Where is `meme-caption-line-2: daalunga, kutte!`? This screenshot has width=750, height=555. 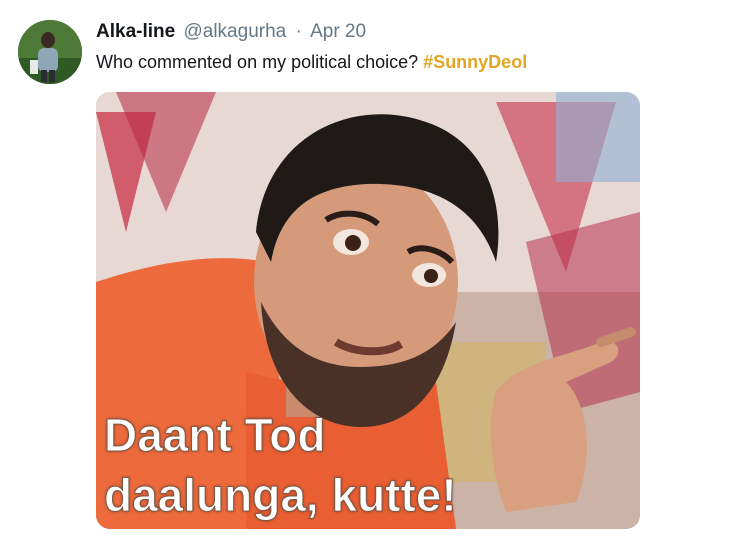
meme-caption-line-2: daalunga, kutte! is located at coordinates (281, 495).